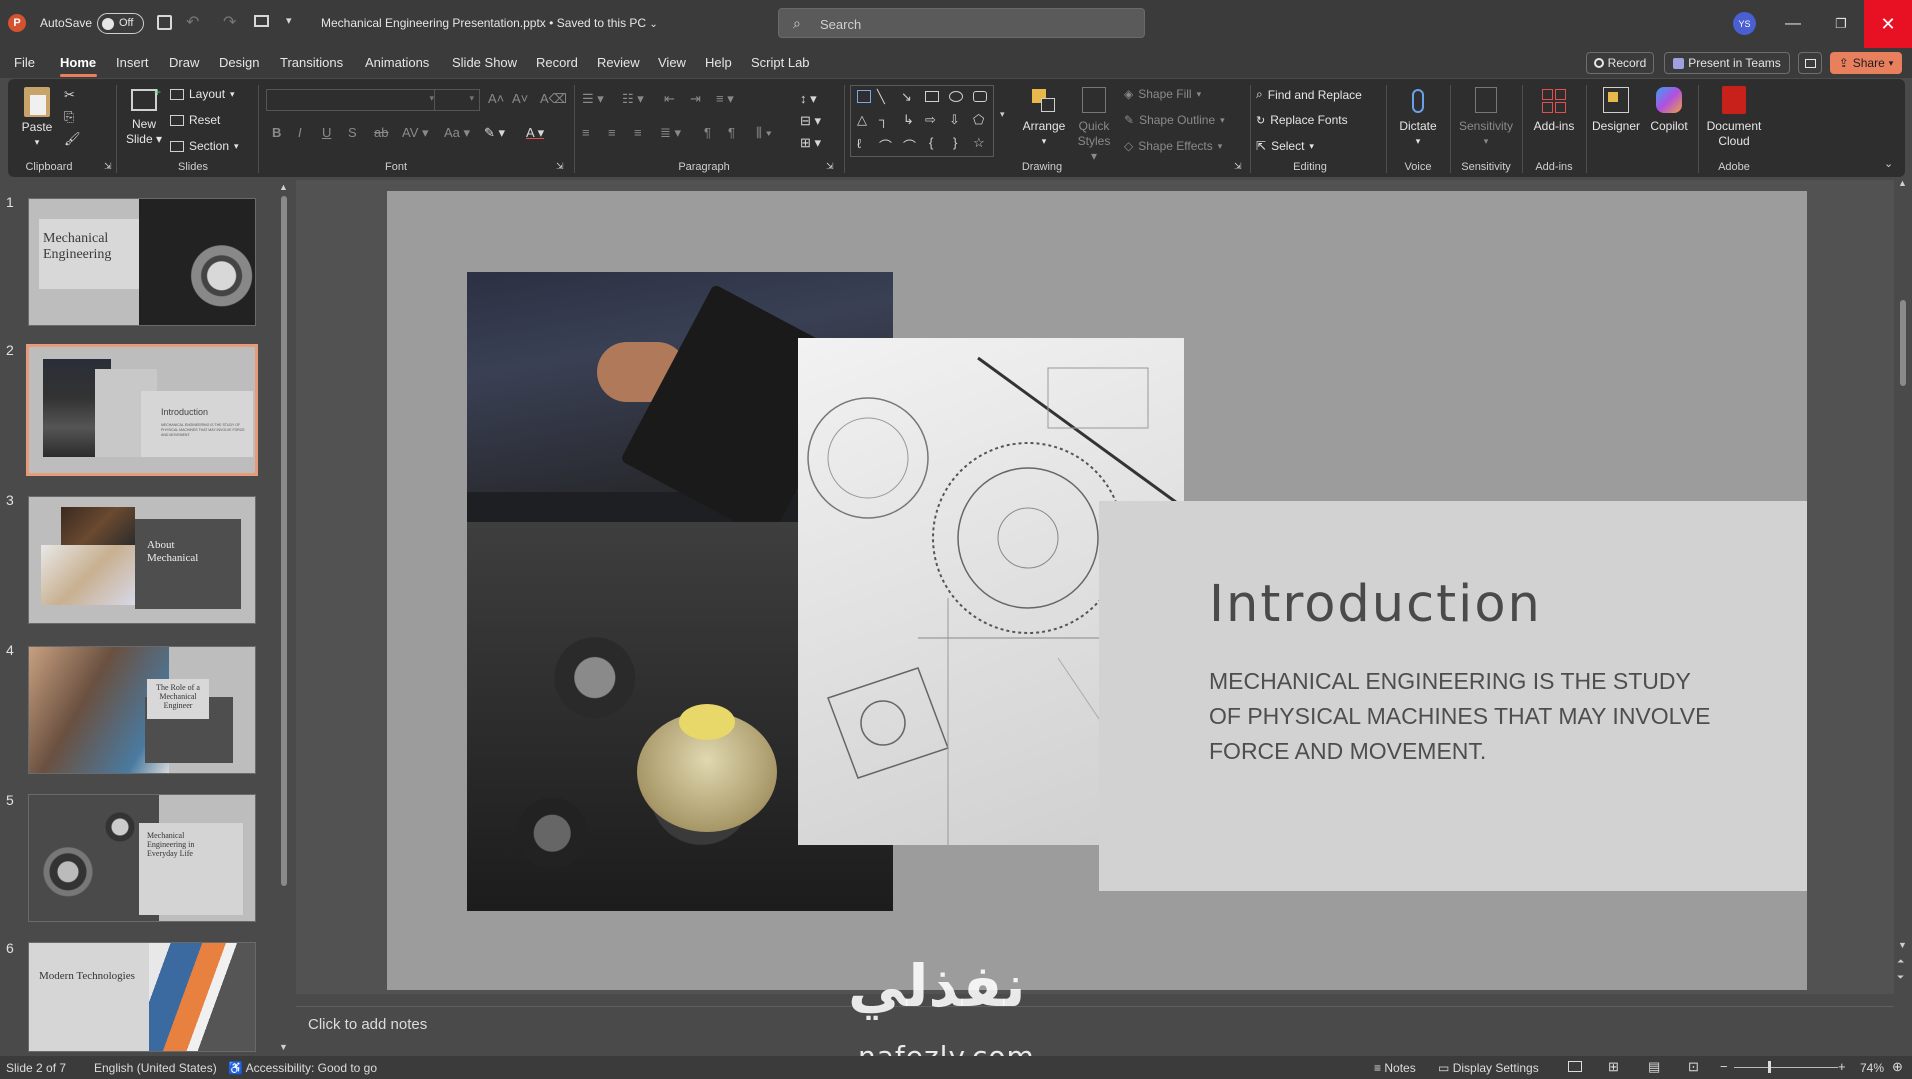 The image size is (1912, 1079). What do you see at coordinates (69, 117) in the screenshot?
I see `copy-icon: ⎘` at bounding box center [69, 117].